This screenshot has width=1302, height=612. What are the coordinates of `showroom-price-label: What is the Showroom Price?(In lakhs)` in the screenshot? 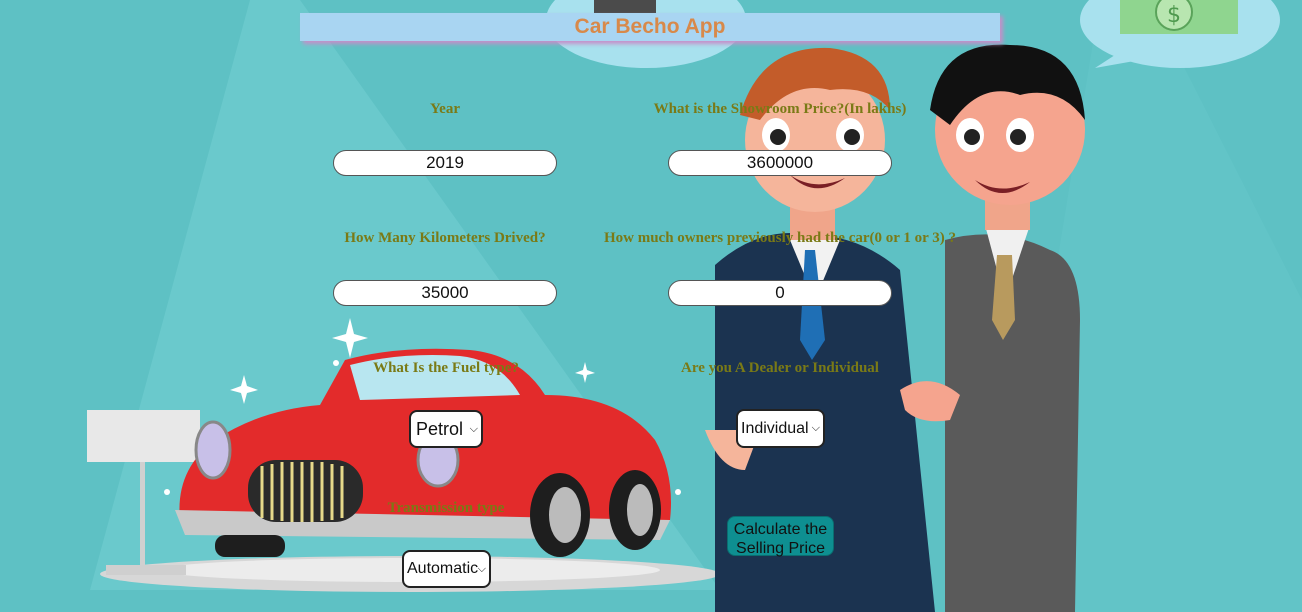 It's located at (780, 109).